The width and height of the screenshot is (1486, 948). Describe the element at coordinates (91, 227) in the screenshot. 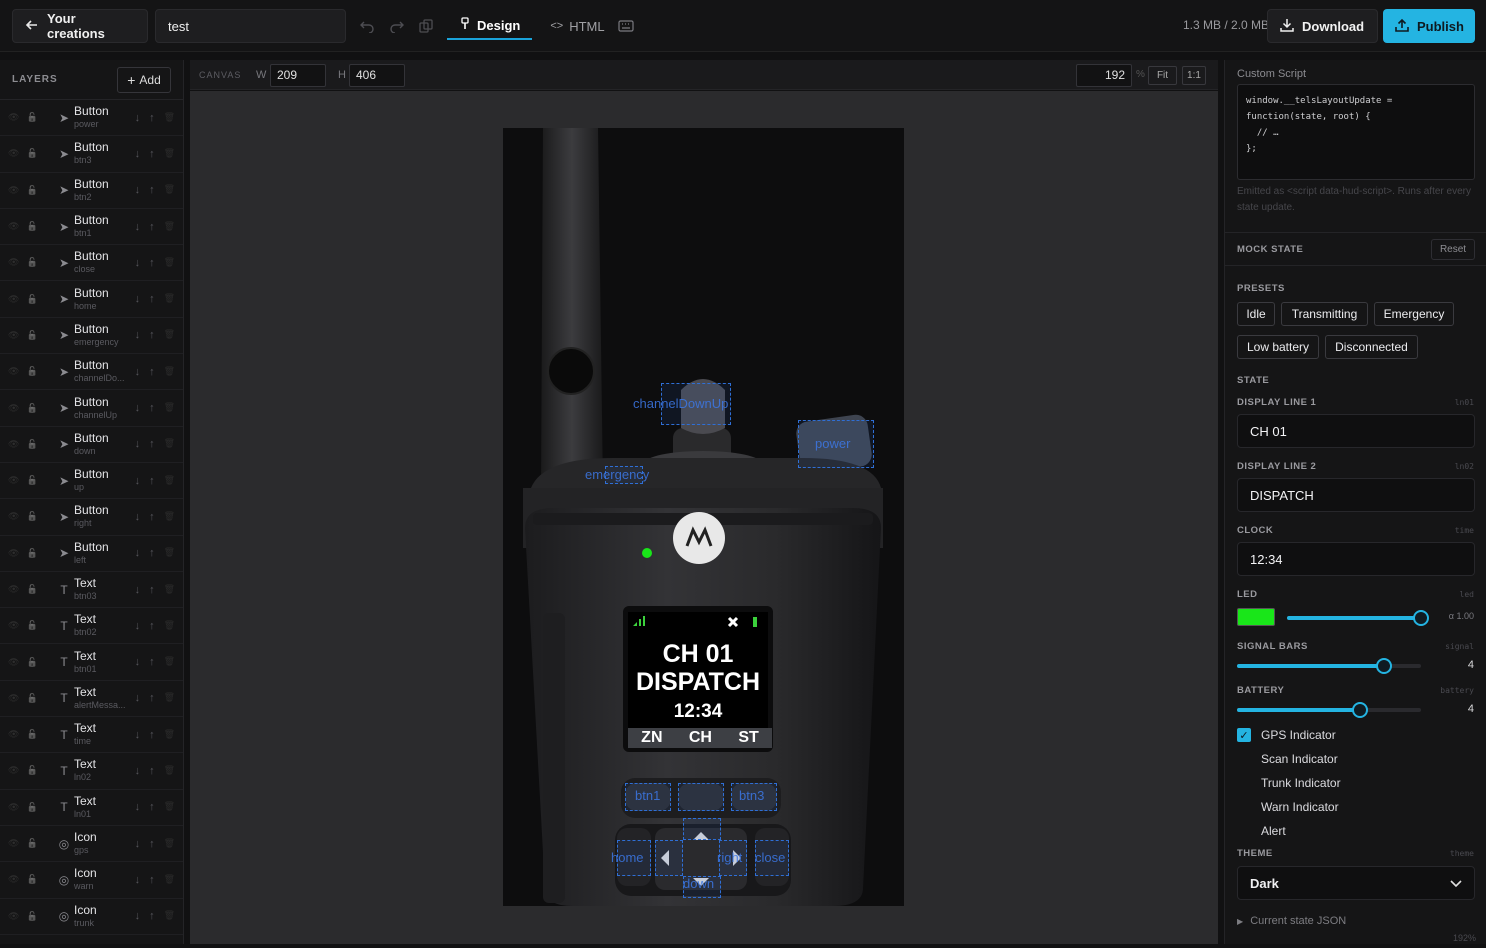

I see `layer-row: 👁 🔓 ➤ Button btn1 ↓ ↑ 🗑` at that location.